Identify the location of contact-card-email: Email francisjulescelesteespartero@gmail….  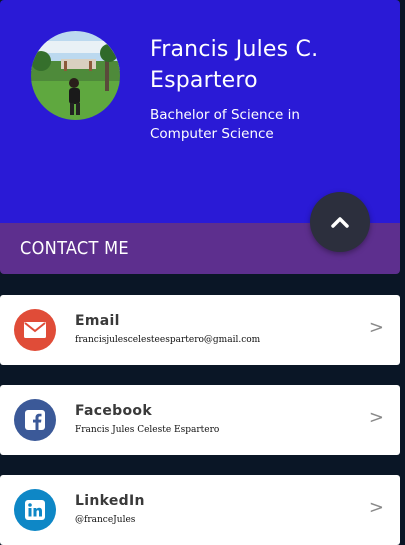
(200, 330).